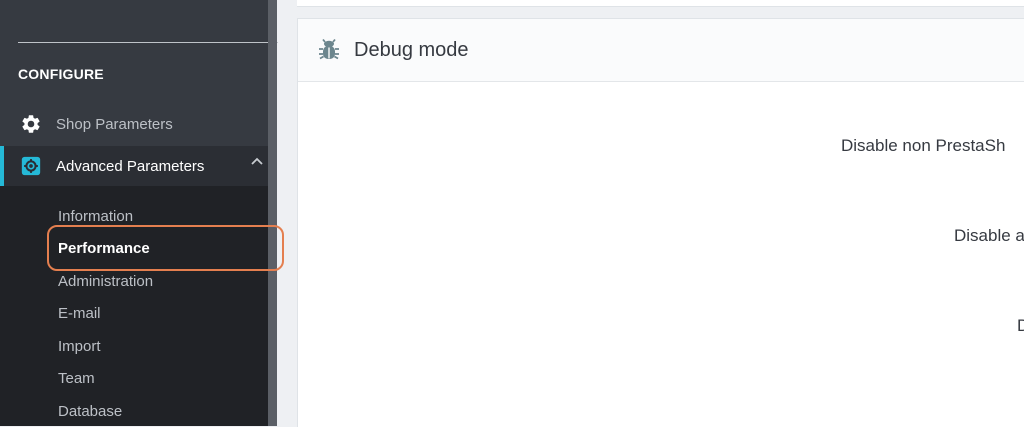 The height and width of the screenshot is (427, 1024). I want to click on sidebar-item-shop-parameters: Shop Parameters, so click(134, 124).